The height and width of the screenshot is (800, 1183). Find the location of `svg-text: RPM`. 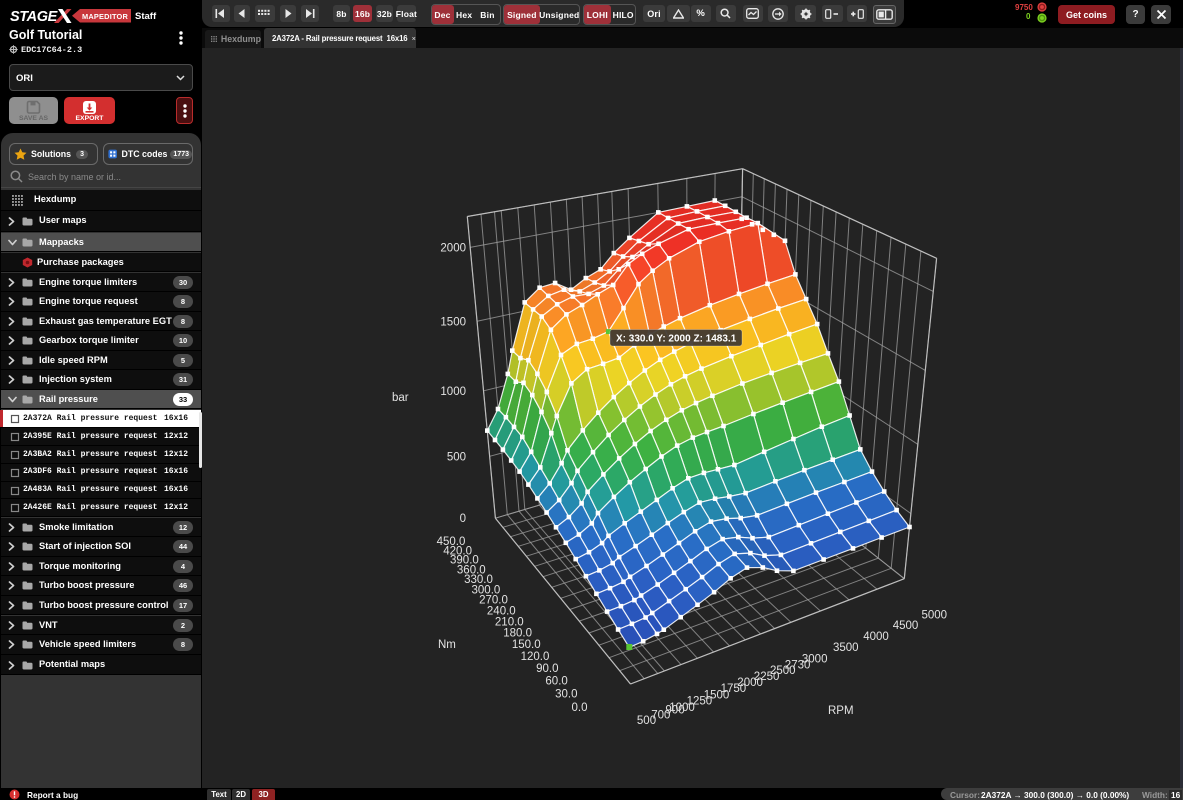

svg-text: RPM is located at coordinates (841, 711).